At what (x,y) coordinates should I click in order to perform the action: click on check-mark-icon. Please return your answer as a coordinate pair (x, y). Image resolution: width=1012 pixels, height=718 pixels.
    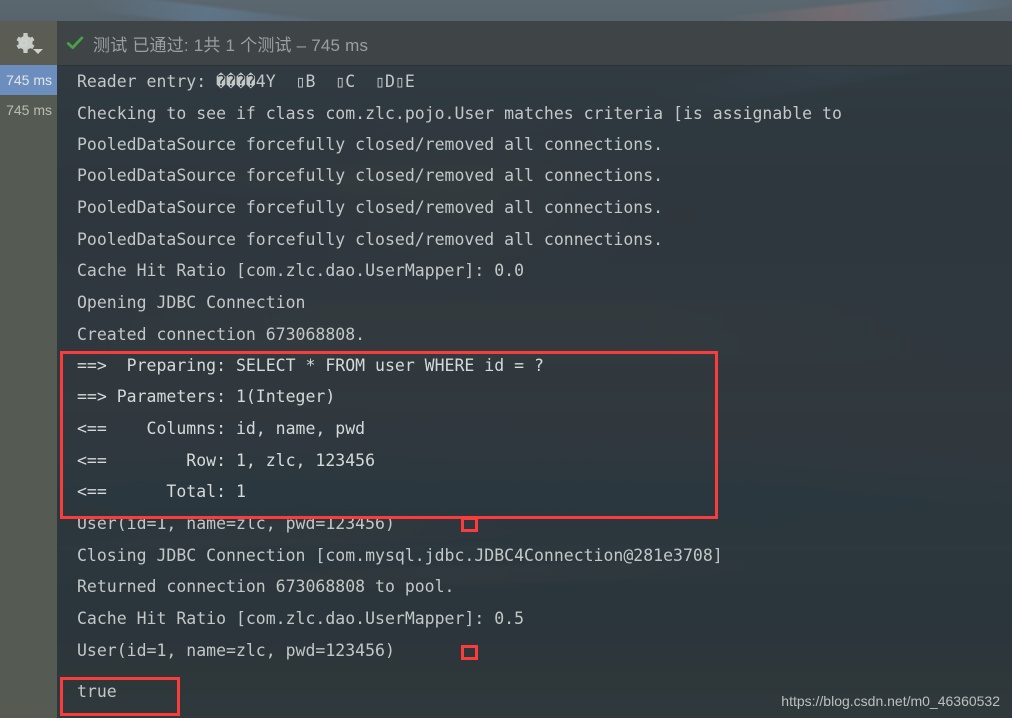
    Looking at the image, I should click on (75, 43).